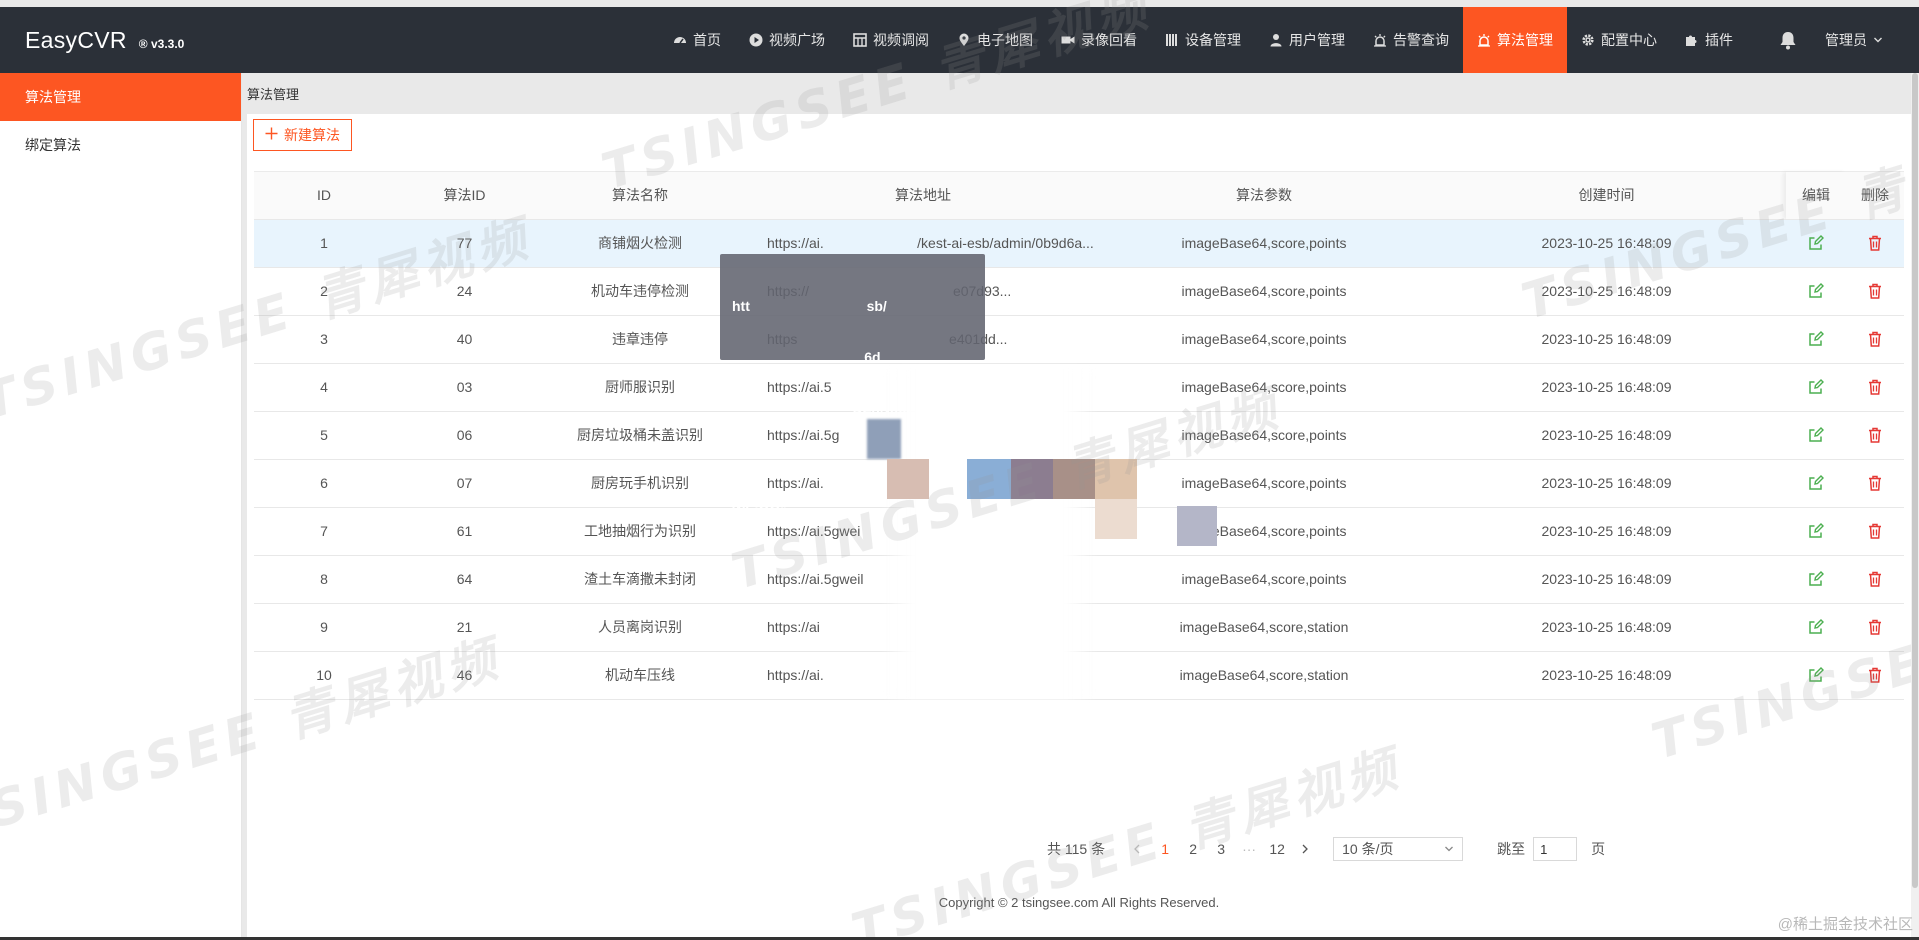 The image size is (1919, 940). What do you see at coordinates (464, 196) in the screenshot?
I see `col-algo-id: 算法ID` at bounding box center [464, 196].